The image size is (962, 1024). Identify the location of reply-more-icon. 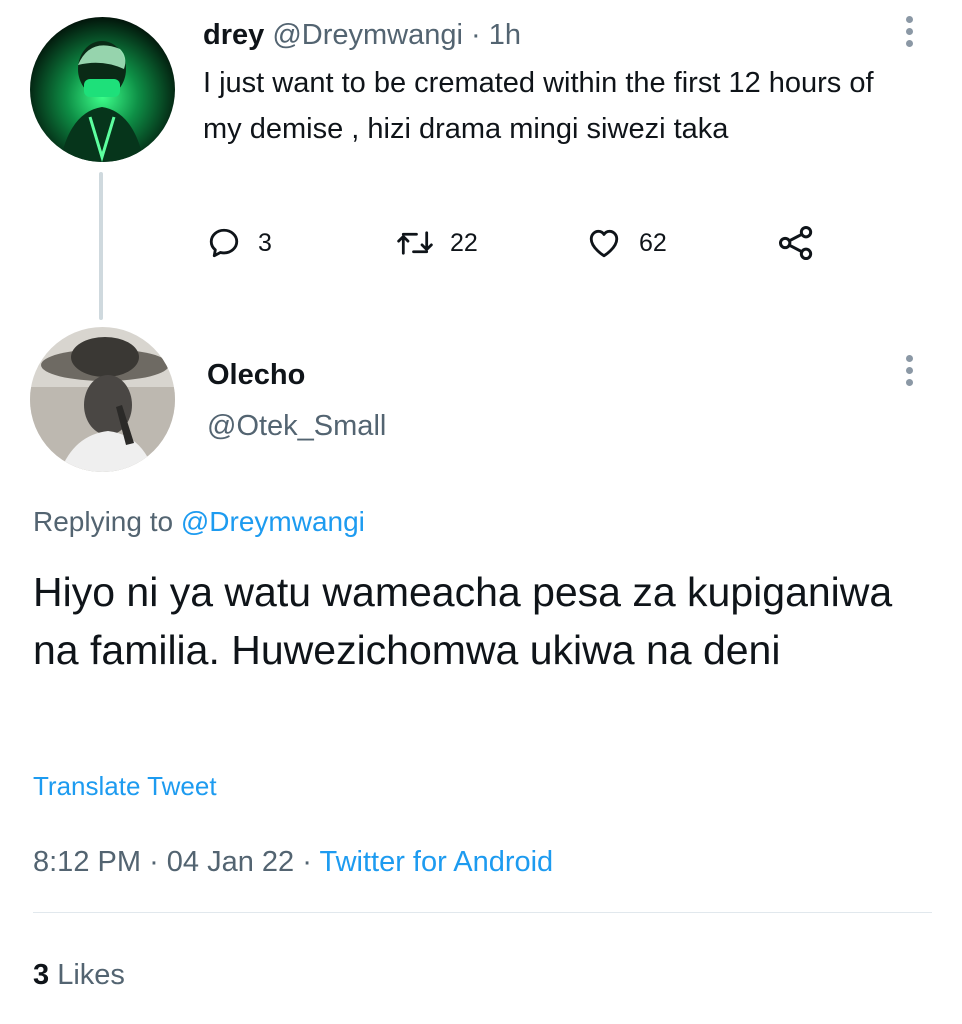
(909, 370).